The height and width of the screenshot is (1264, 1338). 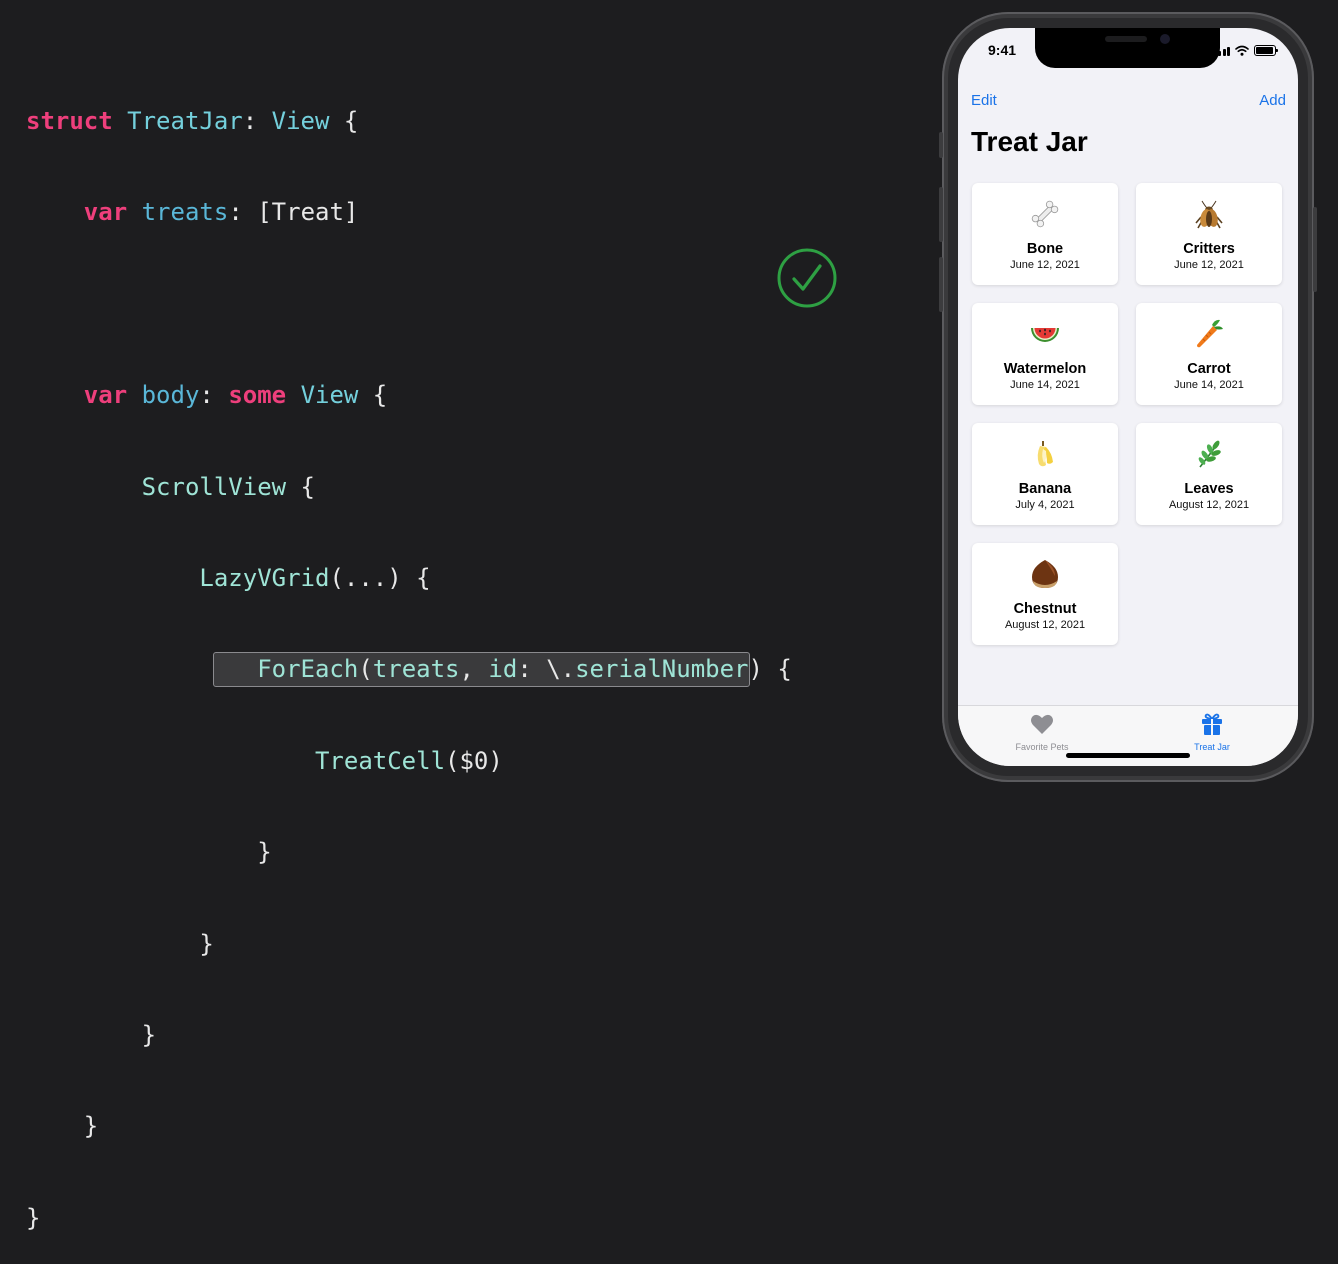 What do you see at coordinates (1045, 214) in the screenshot?
I see `bone-icon` at bounding box center [1045, 214].